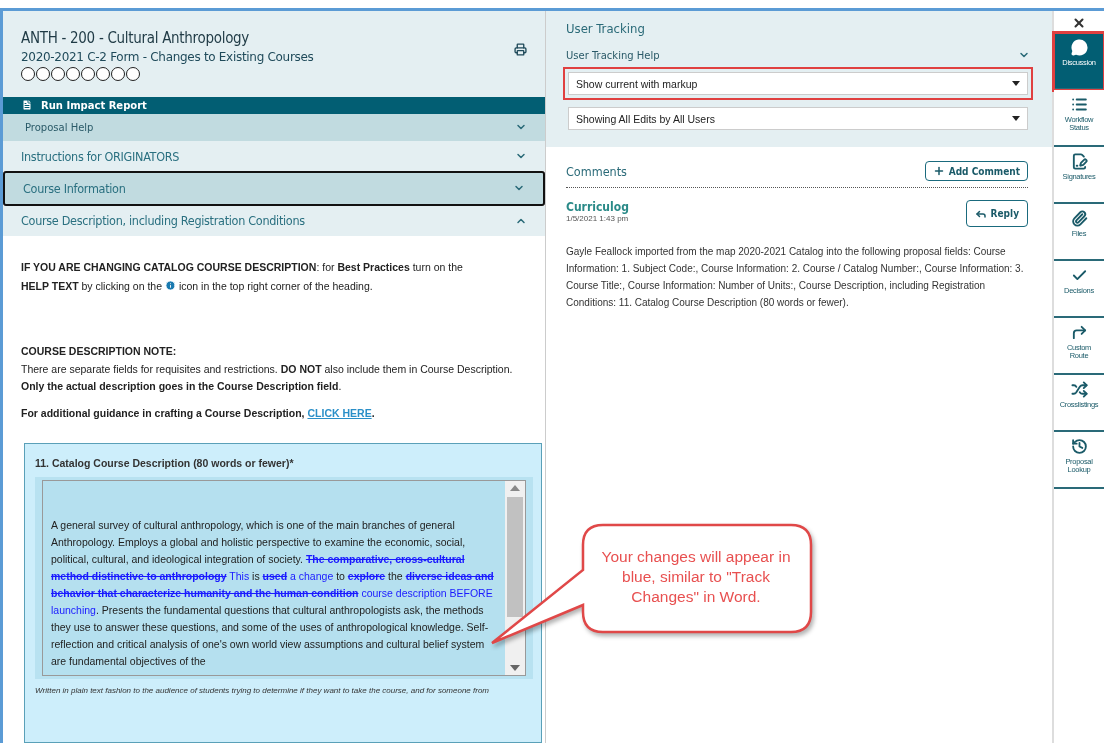 This screenshot has width=1104, height=743. What do you see at coordinates (170, 285) in the screenshot?
I see `info-icon` at bounding box center [170, 285].